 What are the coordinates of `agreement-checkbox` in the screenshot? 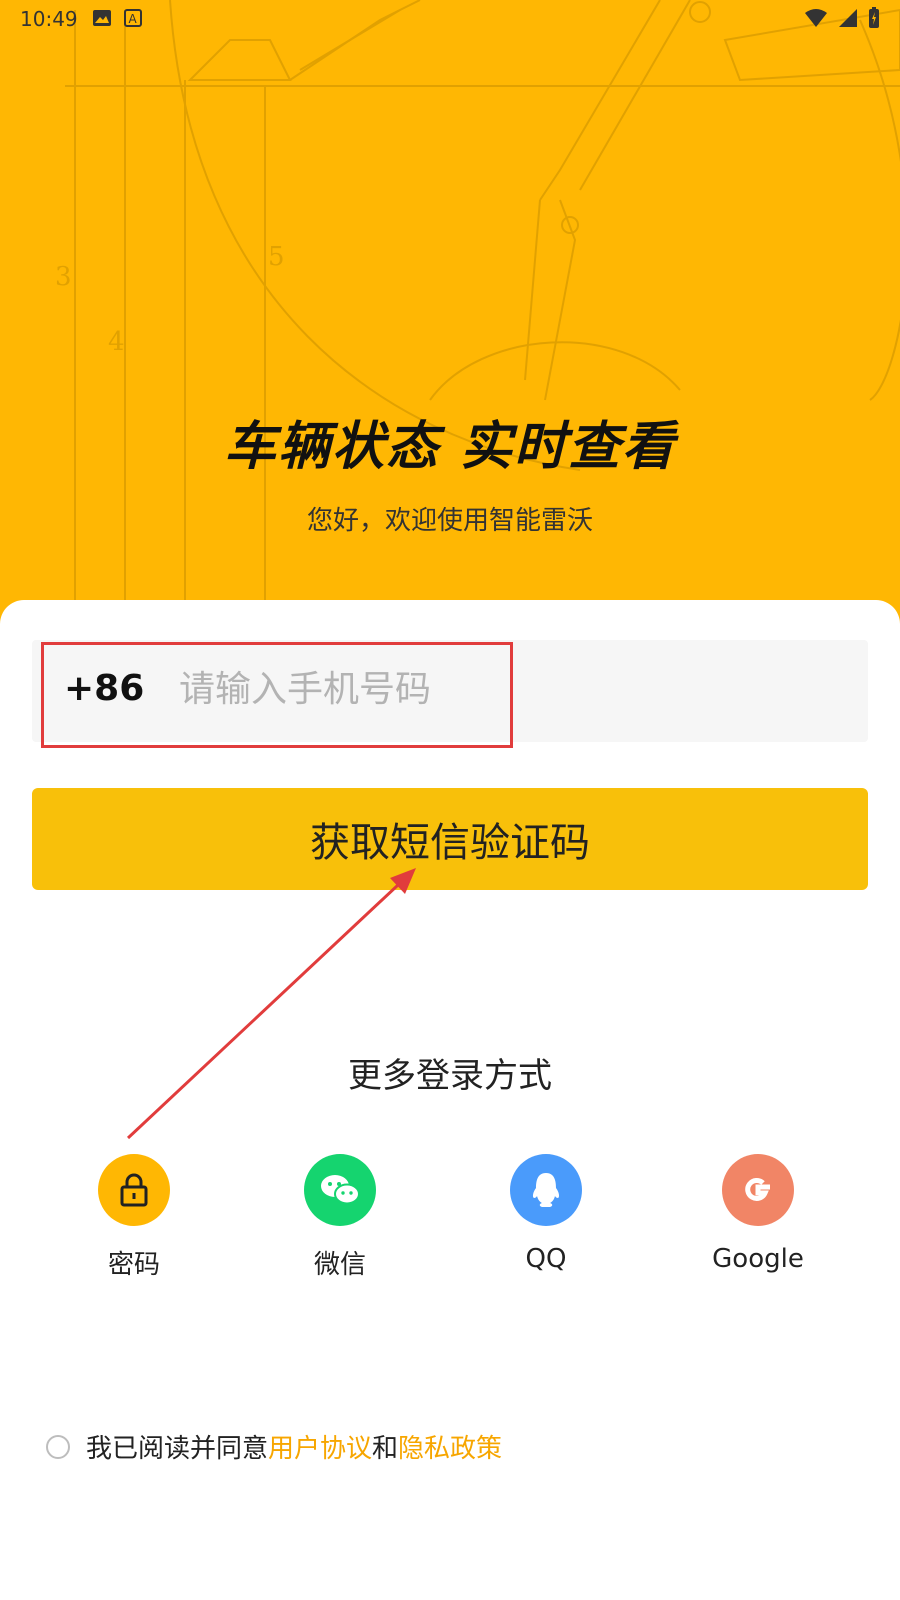 It's located at (58, 1446).